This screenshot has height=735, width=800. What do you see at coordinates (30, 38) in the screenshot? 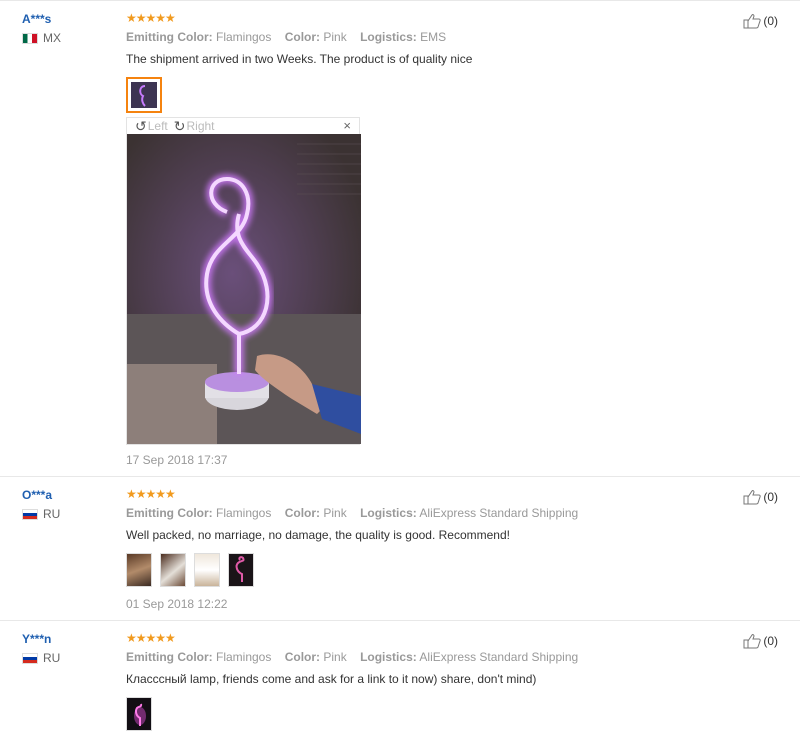
I see `mexico-flag-icon` at bounding box center [30, 38].